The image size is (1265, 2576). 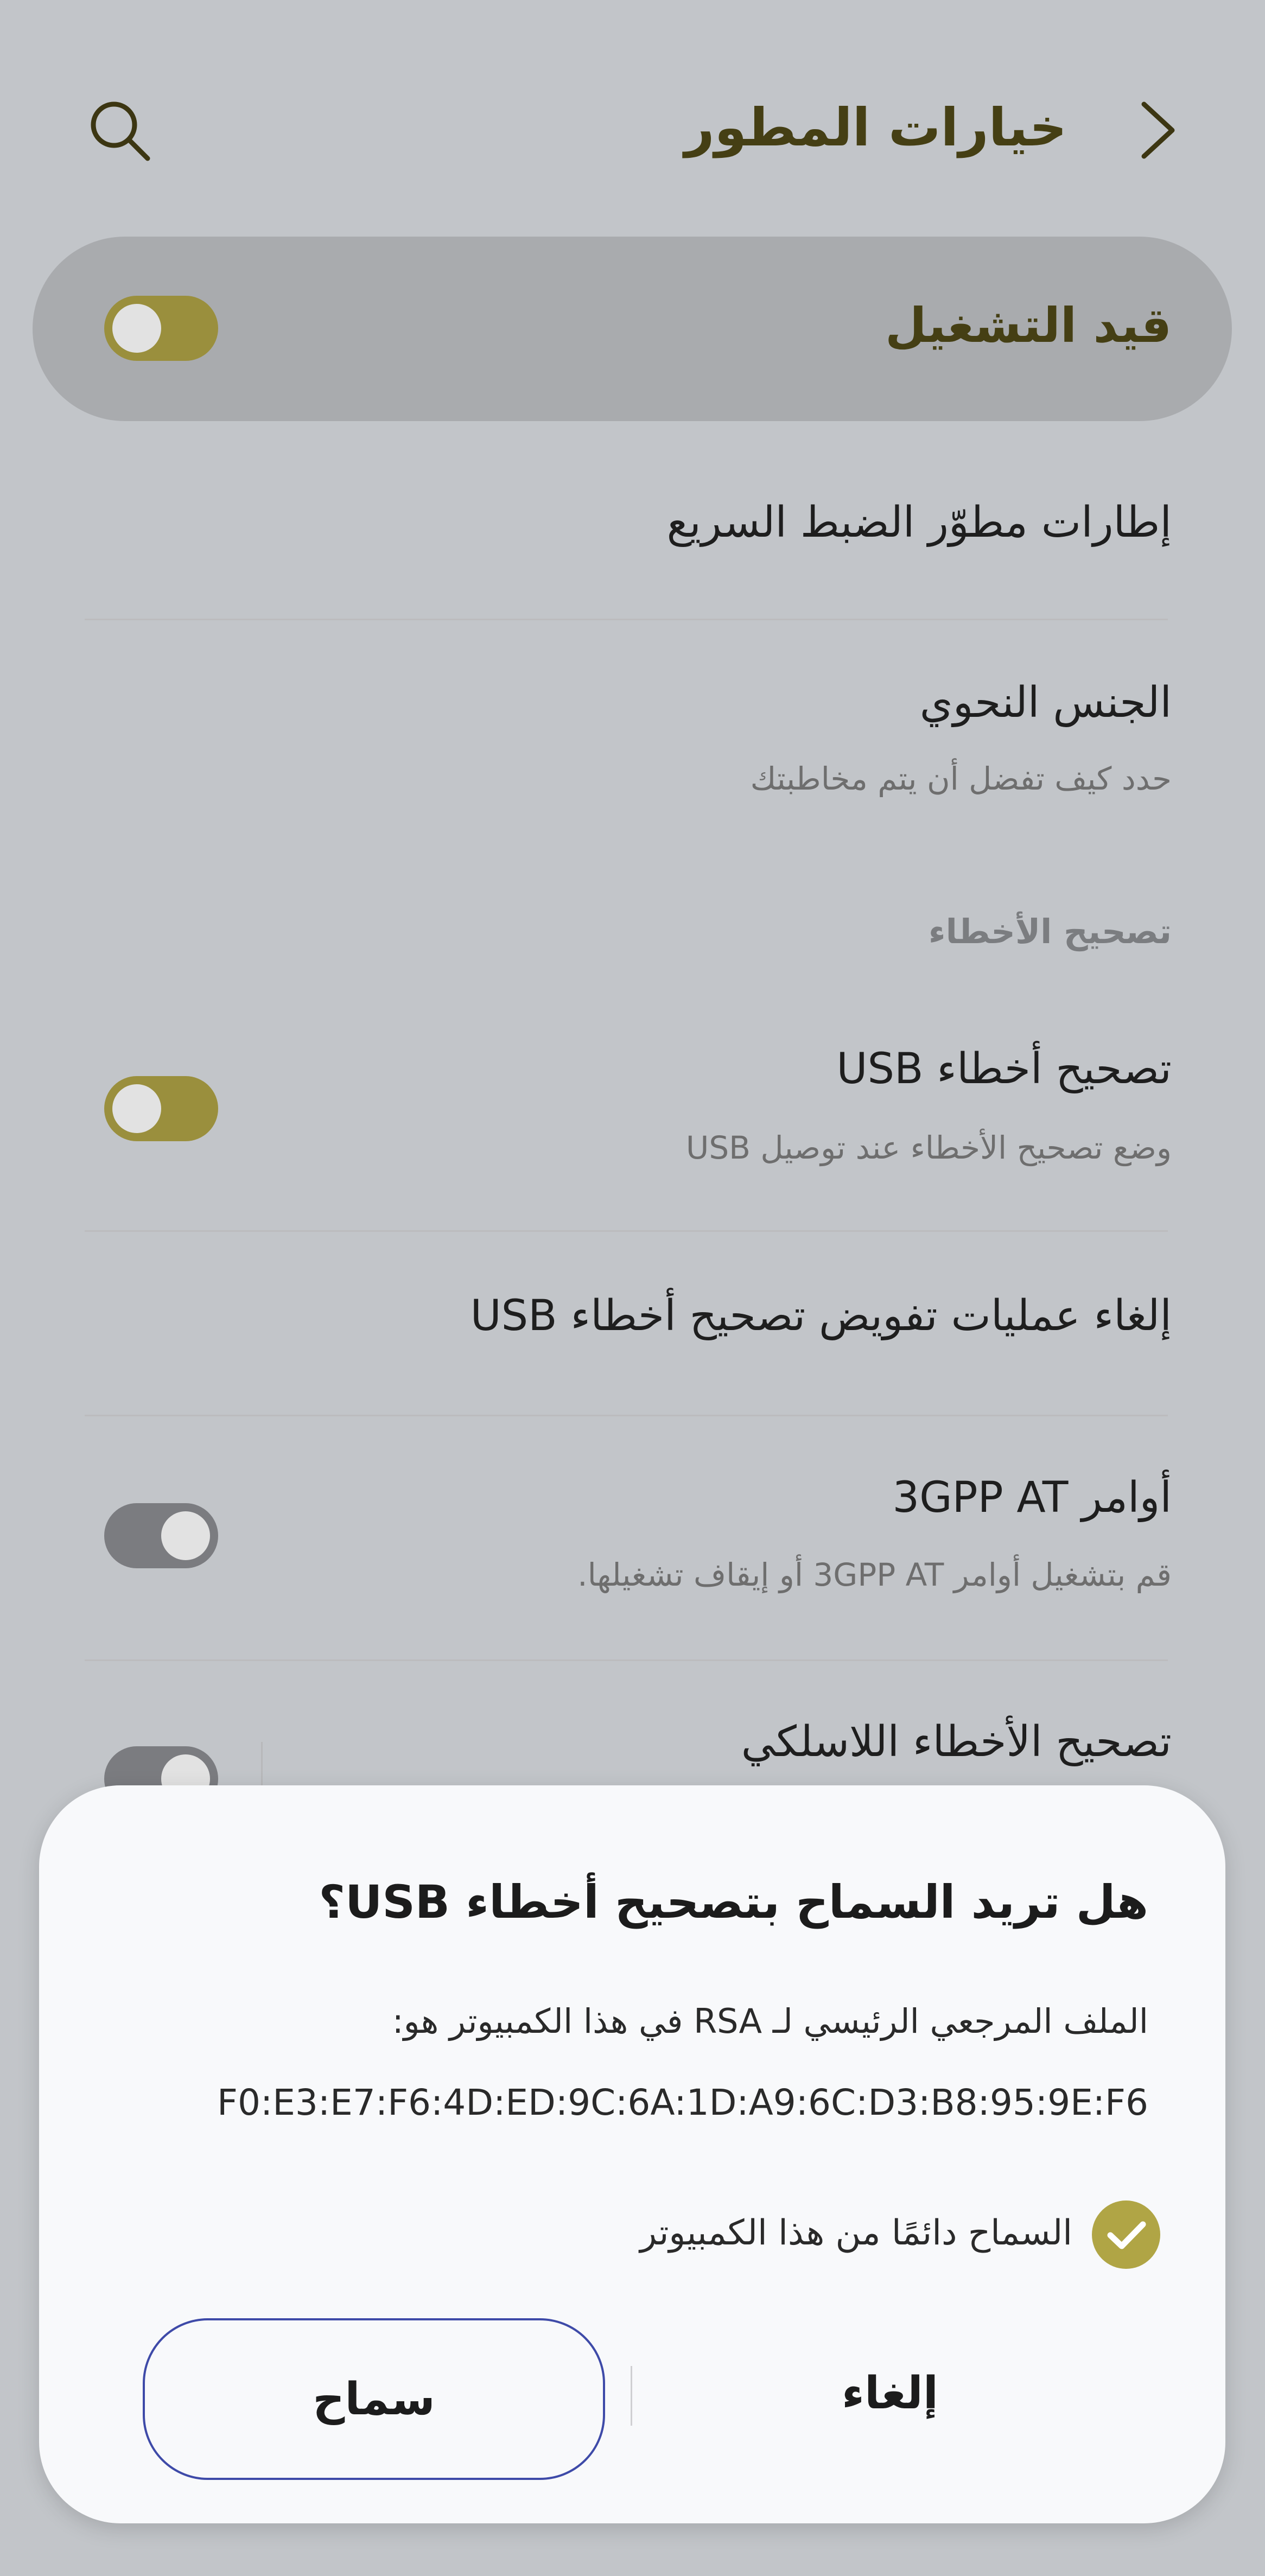 What do you see at coordinates (856, 2233) in the screenshot?
I see `always-allow-label: السماح دائمًا من هذا الكمبيوتر` at bounding box center [856, 2233].